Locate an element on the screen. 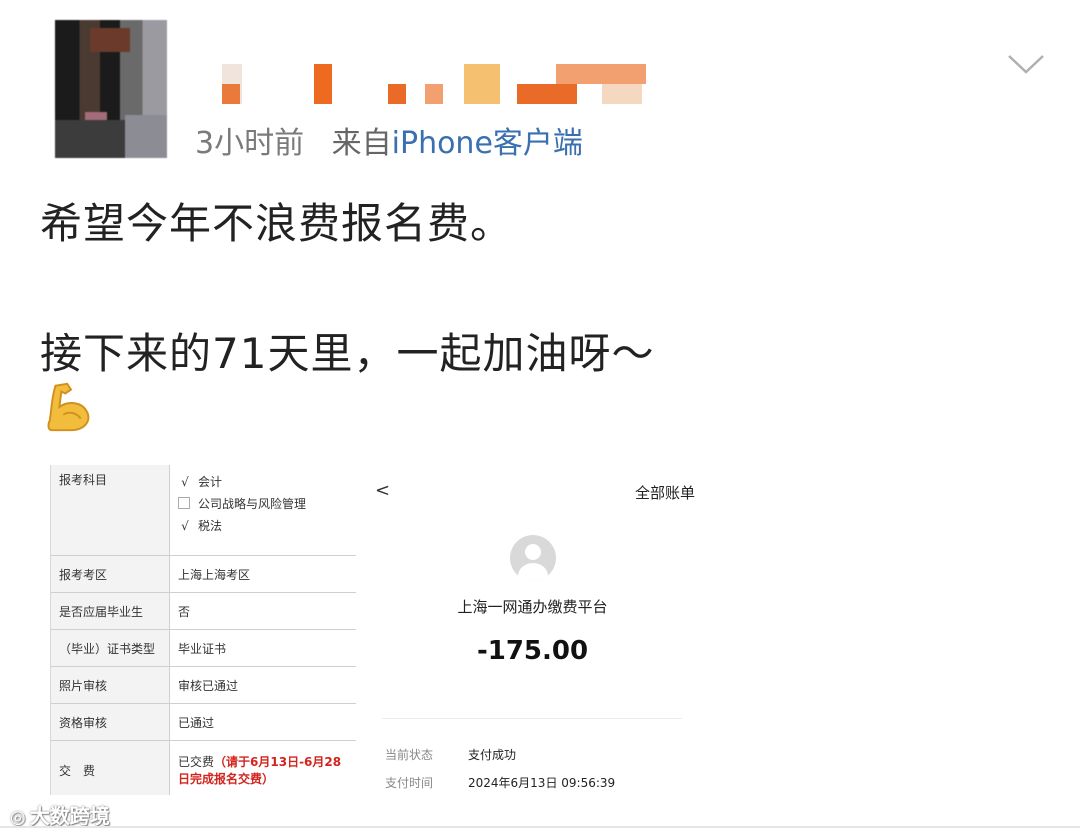 This screenshot has width=1080, height=835. status-value: 支付成功 is located at coordinates (492, 755).